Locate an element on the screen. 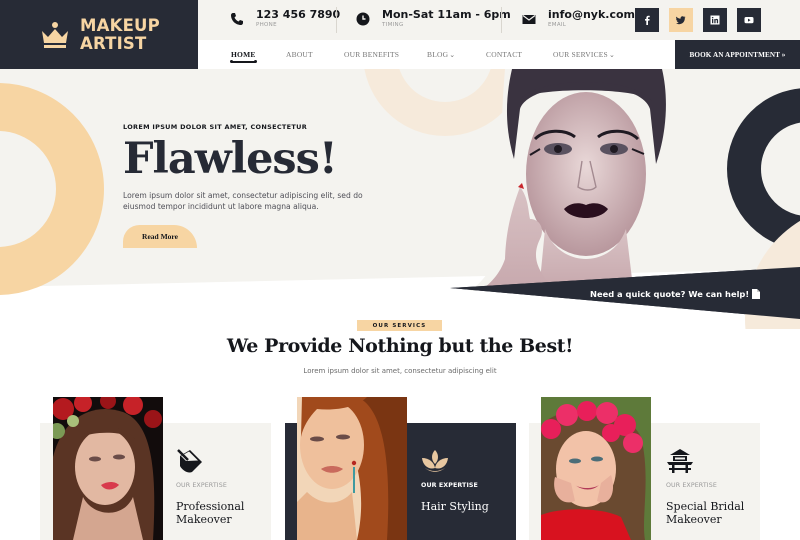  facebook-icon is located at coordinates (647, 20).